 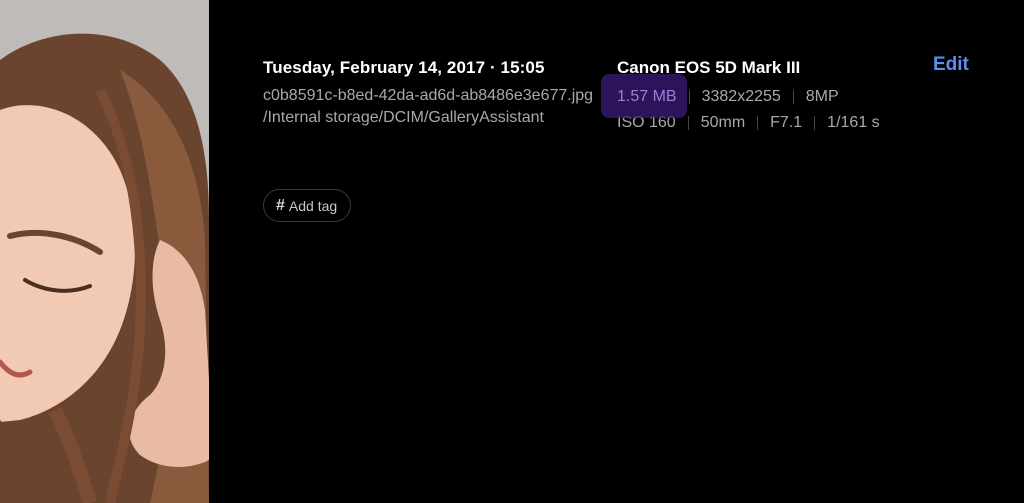 What do you see at coordinates (822, 96) in the screenshot?
I see `megapixels: 8MP` at bounding box center [822, 96].